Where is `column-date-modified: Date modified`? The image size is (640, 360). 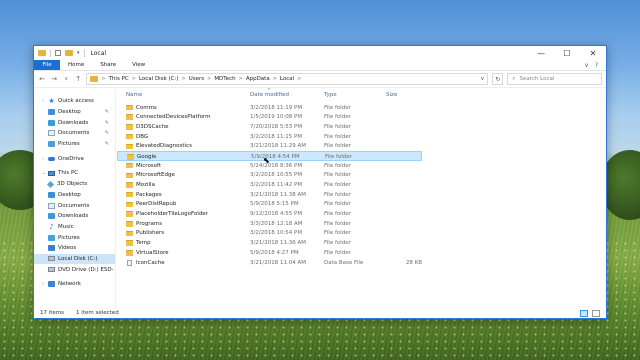 column-date-modified: Date modified is located at coordinates (269, 95).